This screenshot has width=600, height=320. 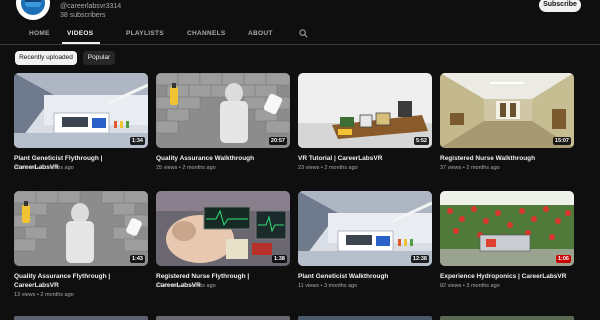 I want to click on video-duration: 1:06, so click(x=563, y=259).